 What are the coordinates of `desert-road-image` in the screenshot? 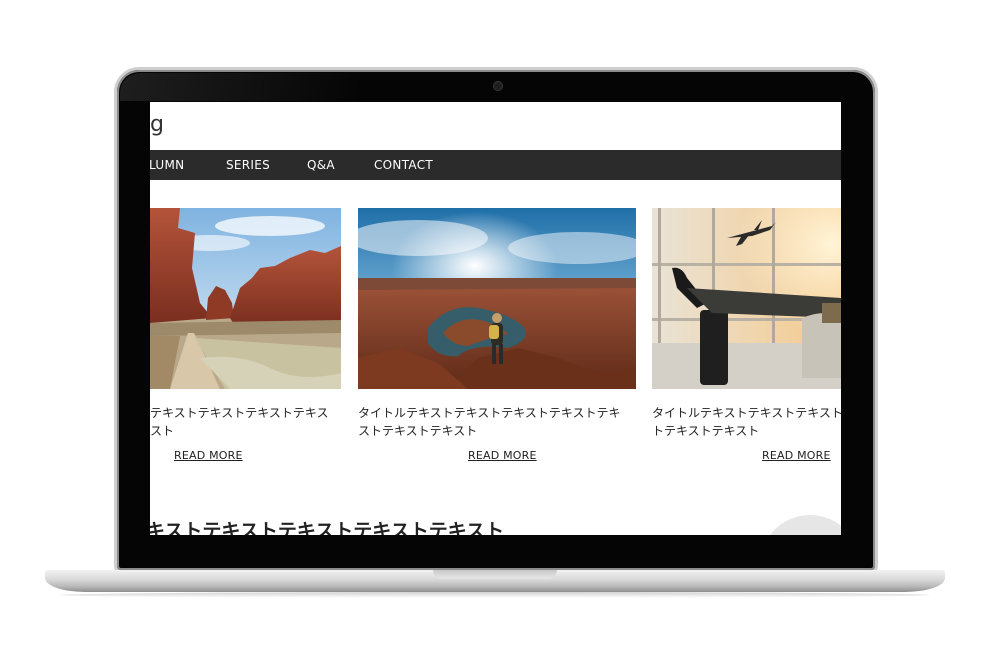 It's located at (245, 298).